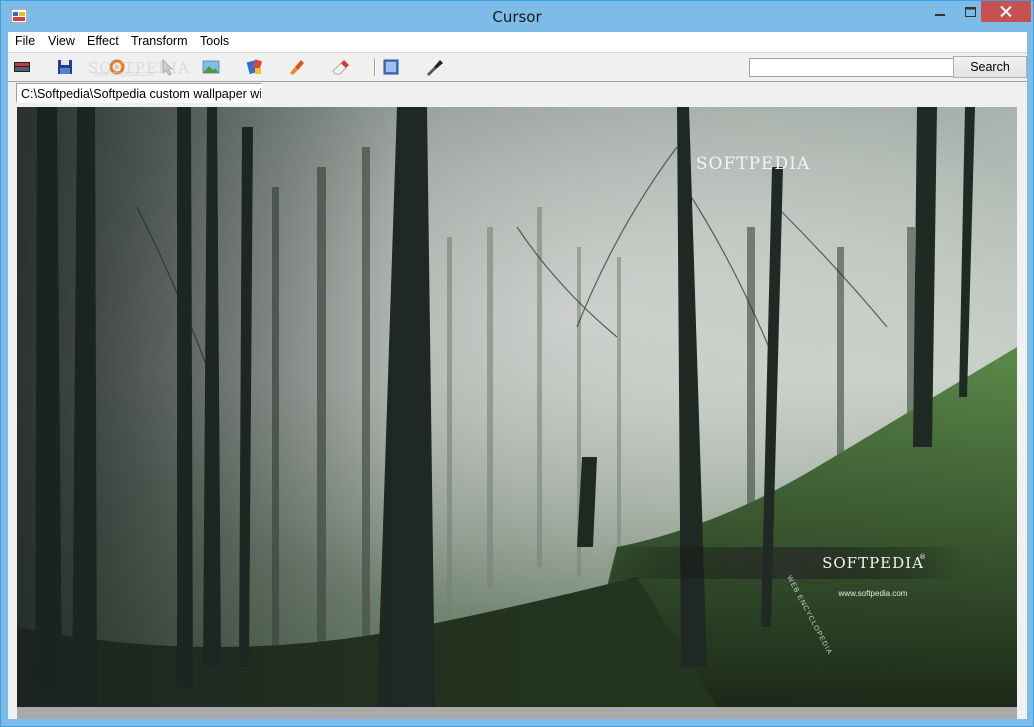  I want to click on open-image-icon, so click(22, 67).